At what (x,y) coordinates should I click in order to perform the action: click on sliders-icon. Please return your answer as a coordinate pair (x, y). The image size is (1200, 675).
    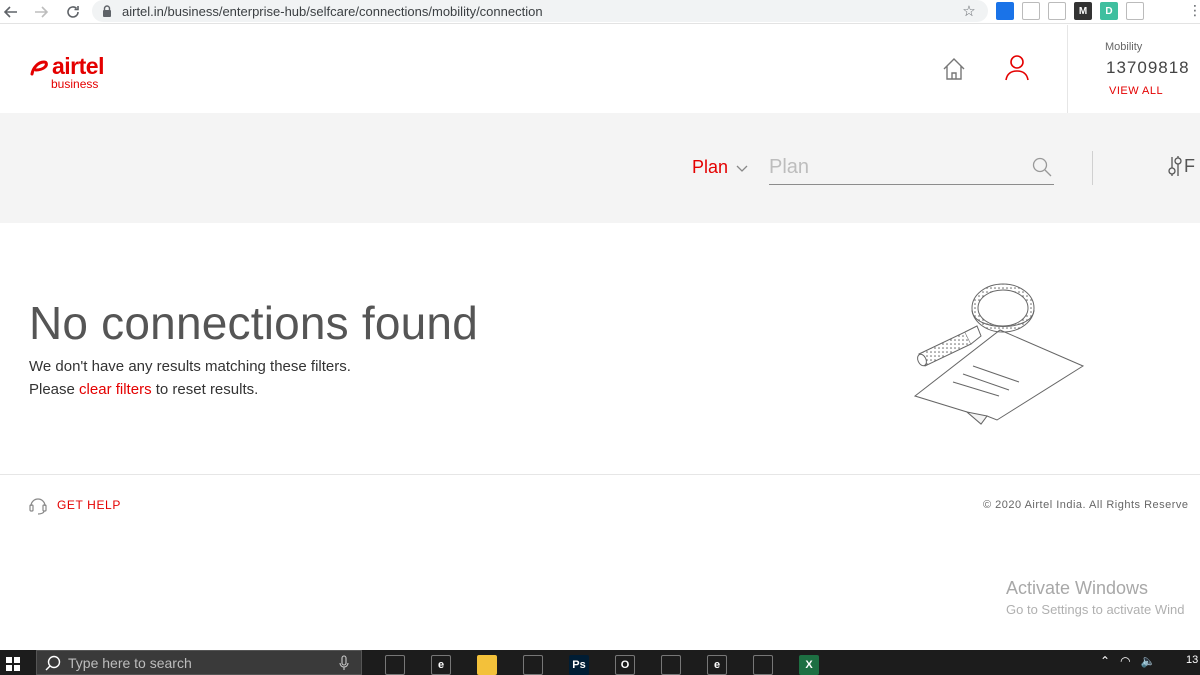
    Looking at the image, I should click on (1175, 166).